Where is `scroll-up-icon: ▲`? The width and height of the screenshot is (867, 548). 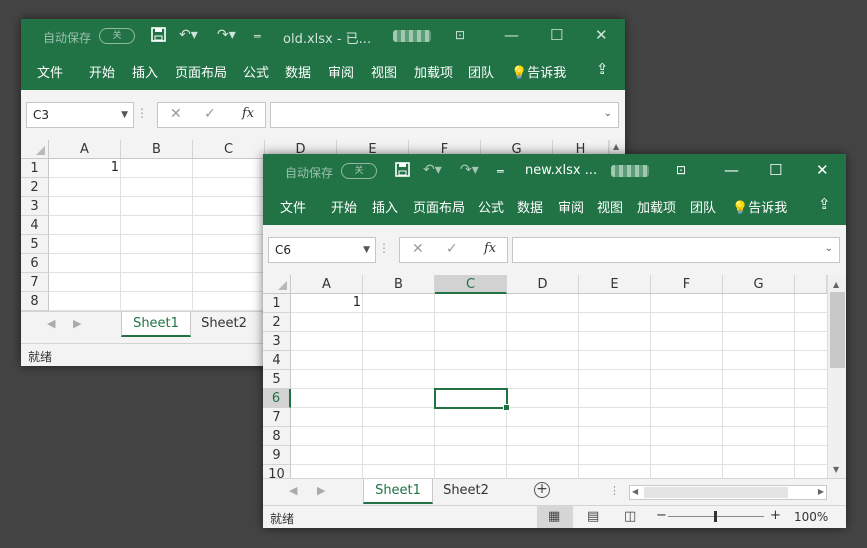 scroll-up-icon: ▲ is located at coordinates (836, 284).